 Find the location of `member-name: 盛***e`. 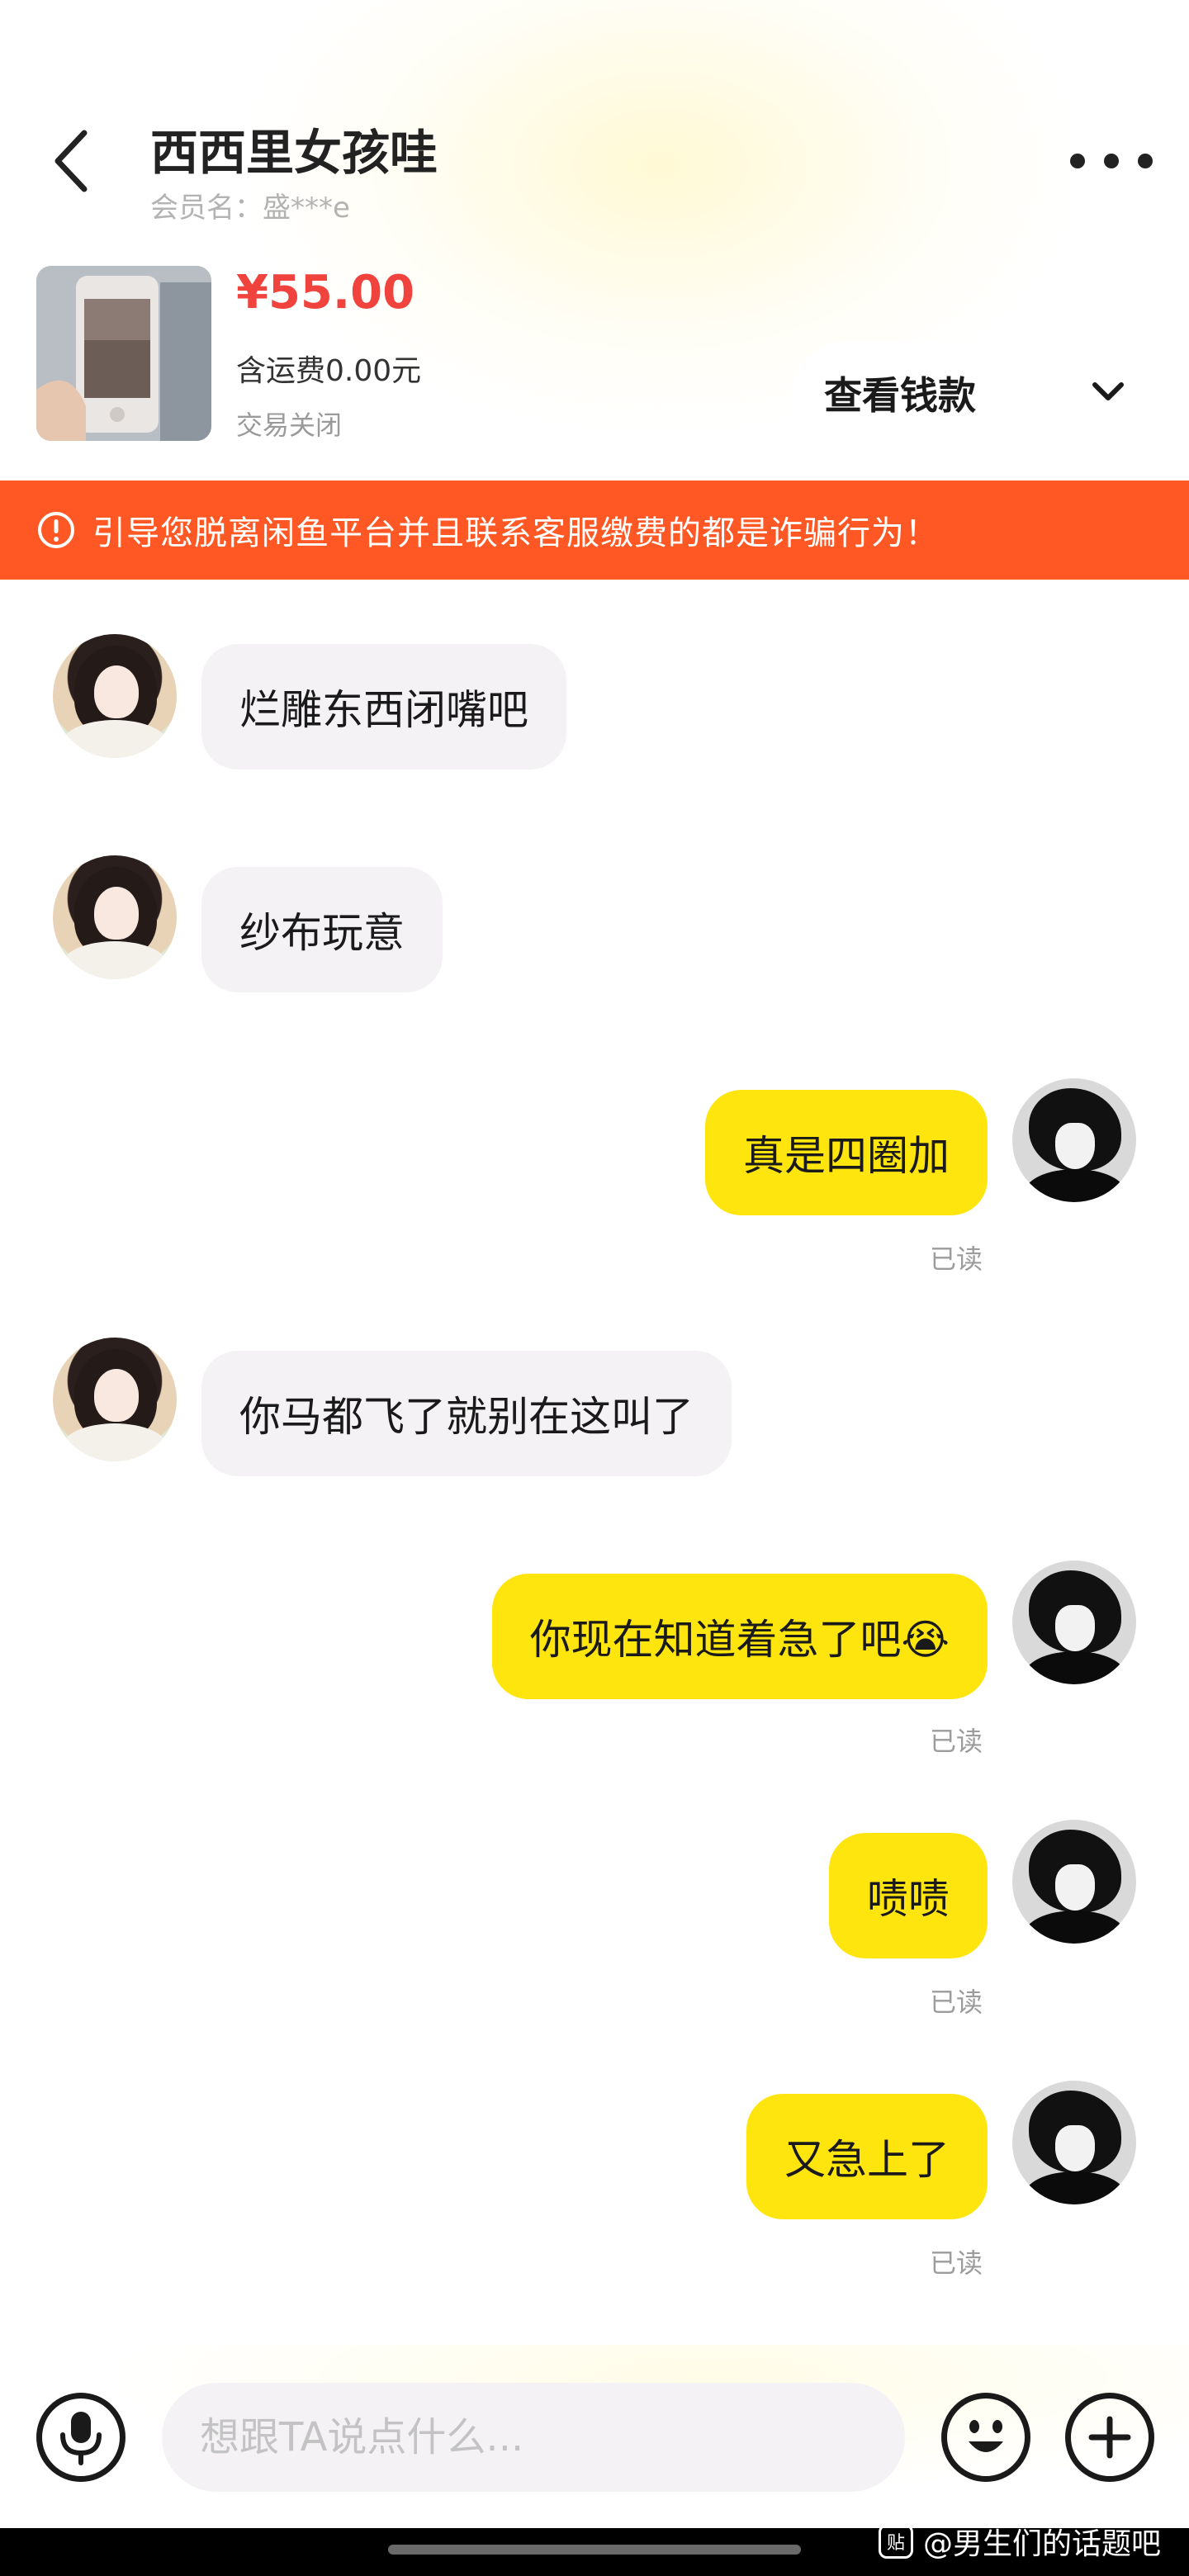

member-name: 盛***e is located at coordinates (306, 208).